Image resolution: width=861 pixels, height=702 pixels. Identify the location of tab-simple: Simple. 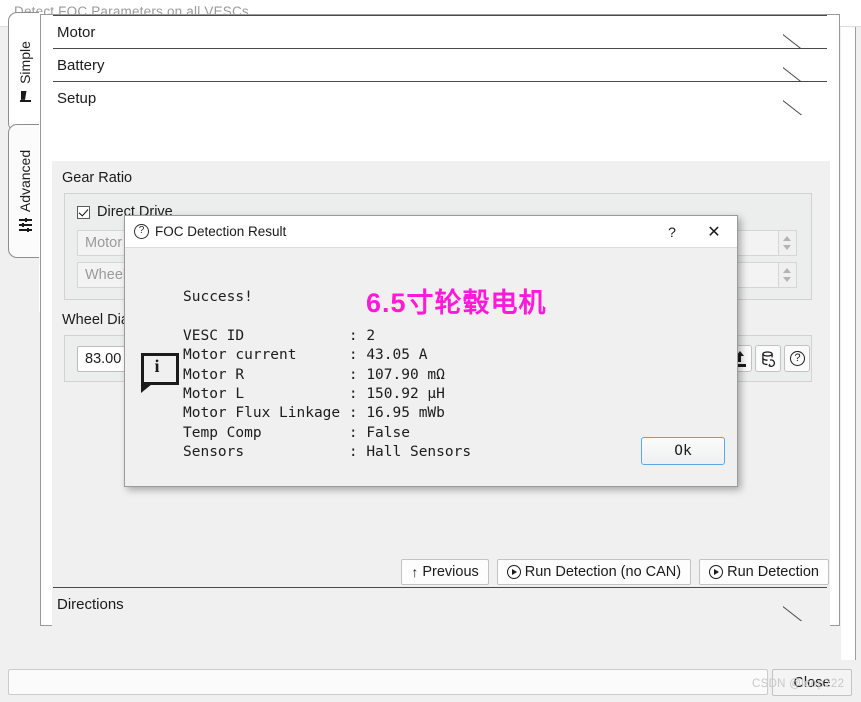
(24, 72).